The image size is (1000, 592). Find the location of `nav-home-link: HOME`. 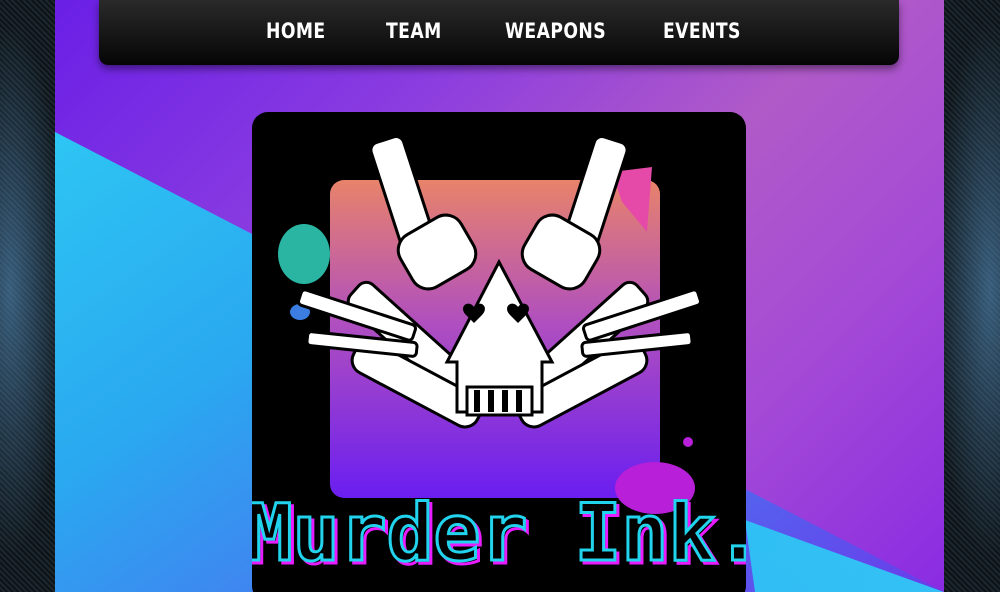

nav-home-link: HOME is located at coordinates (296, 31).